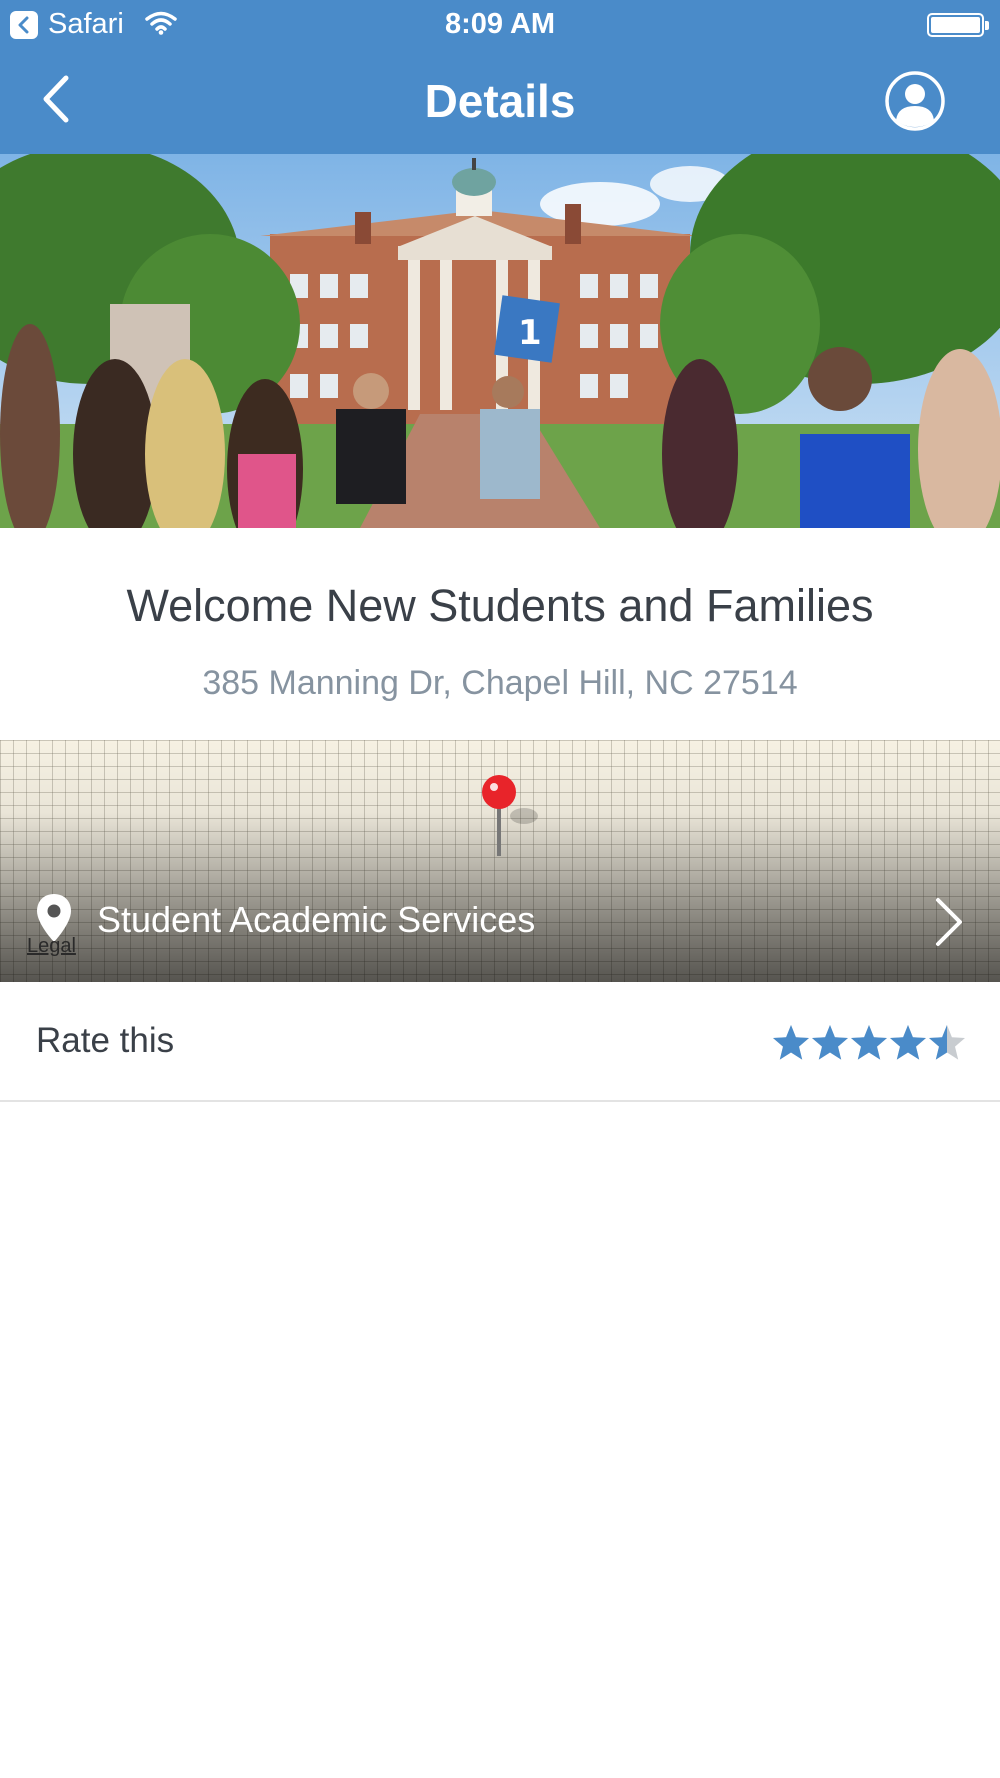 The height and width of the screenshot is (1778, 1000). I want to click on map-legal-link: Legal, so click(51, 946).